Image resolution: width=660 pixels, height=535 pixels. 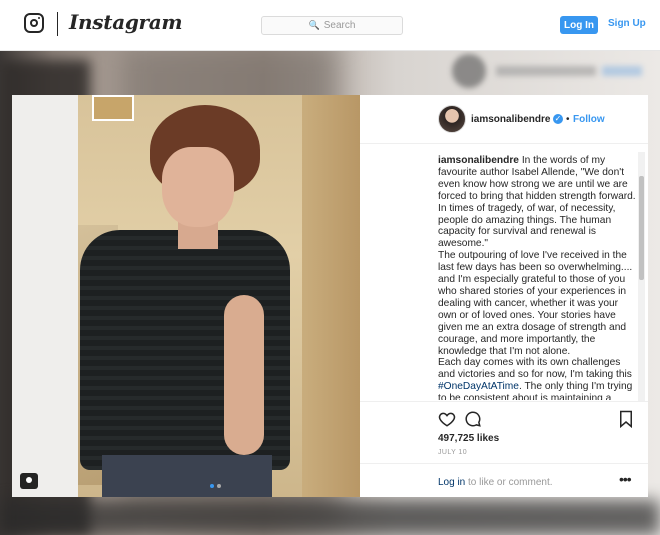 I want to click on carousel-dots, so click(x=215, y=486).